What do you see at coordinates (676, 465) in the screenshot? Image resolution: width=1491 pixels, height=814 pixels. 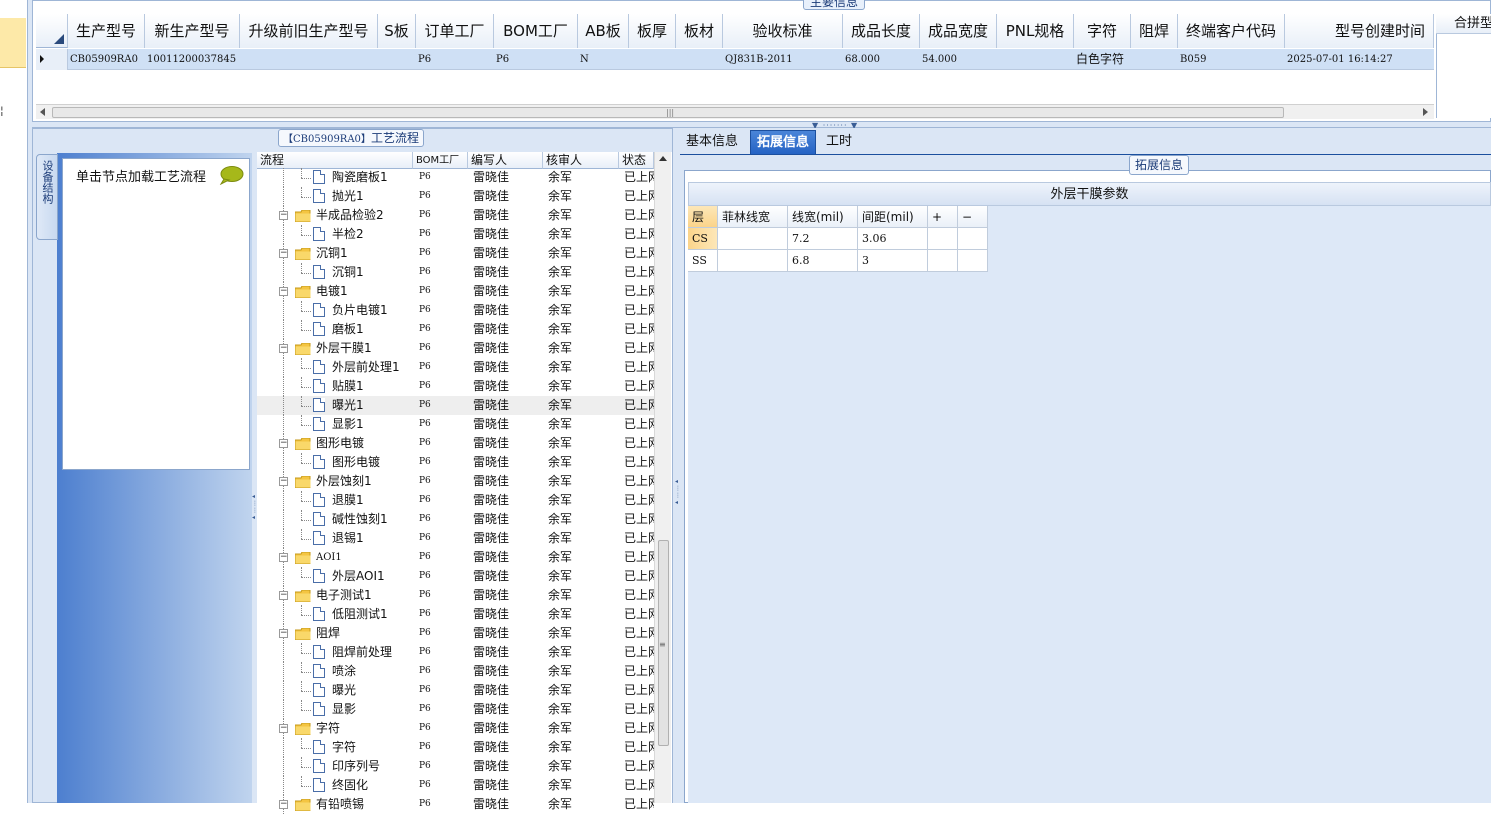 I see `vertical-splitter-right: ◂ ⋮ ⋮ ◂` at bounding box center [676, 465].